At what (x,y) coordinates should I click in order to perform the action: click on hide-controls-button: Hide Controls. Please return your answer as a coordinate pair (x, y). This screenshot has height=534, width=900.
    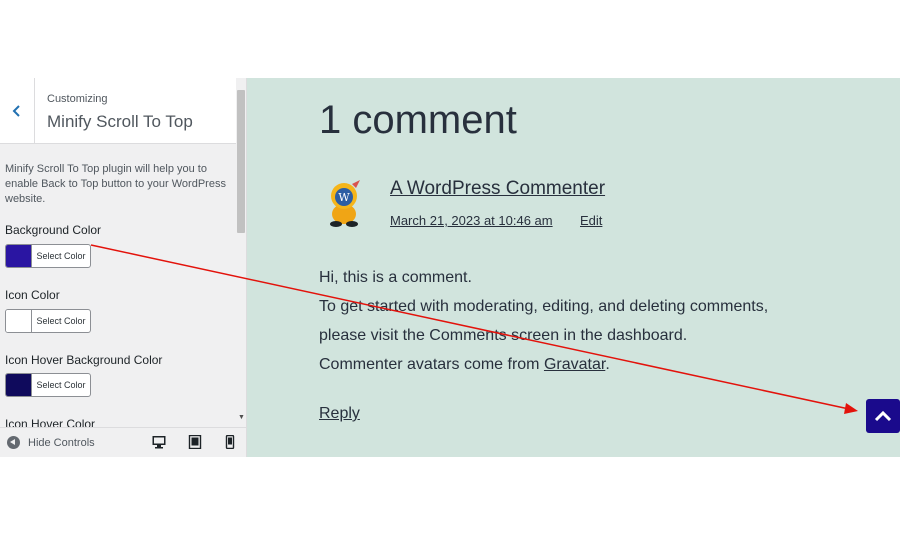
    Looking at the image, I should click on (51, 442).